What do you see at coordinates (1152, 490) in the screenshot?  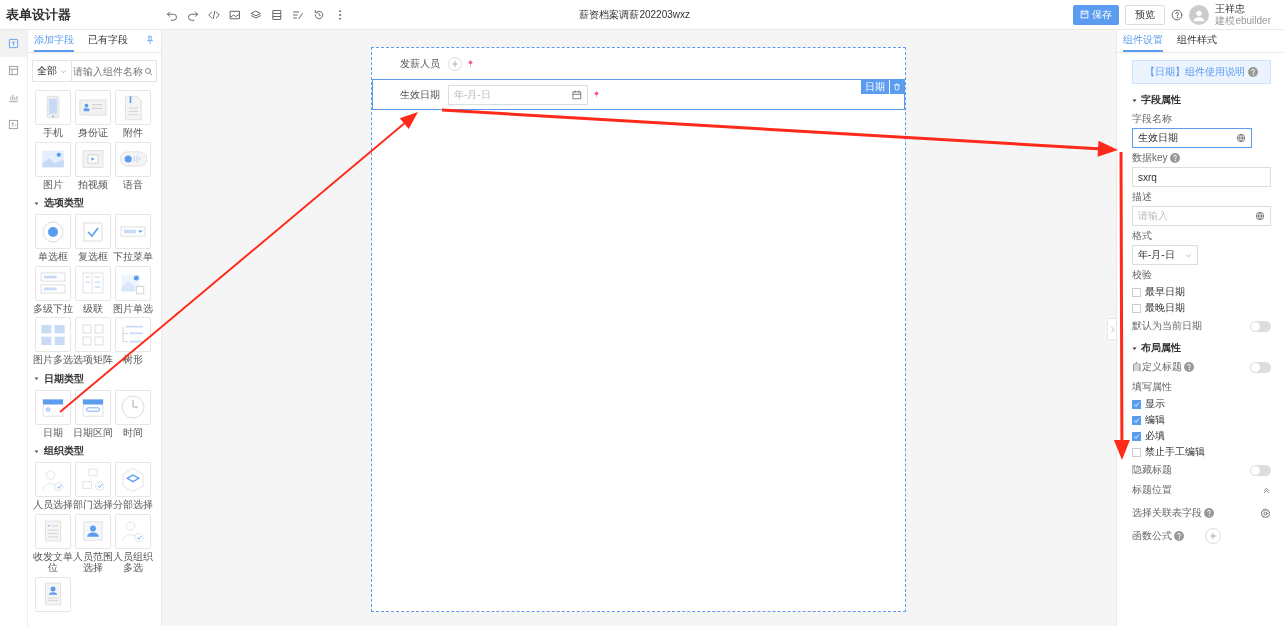 I see `setting-label: 标题位置` at bounding box center [1152, 490].